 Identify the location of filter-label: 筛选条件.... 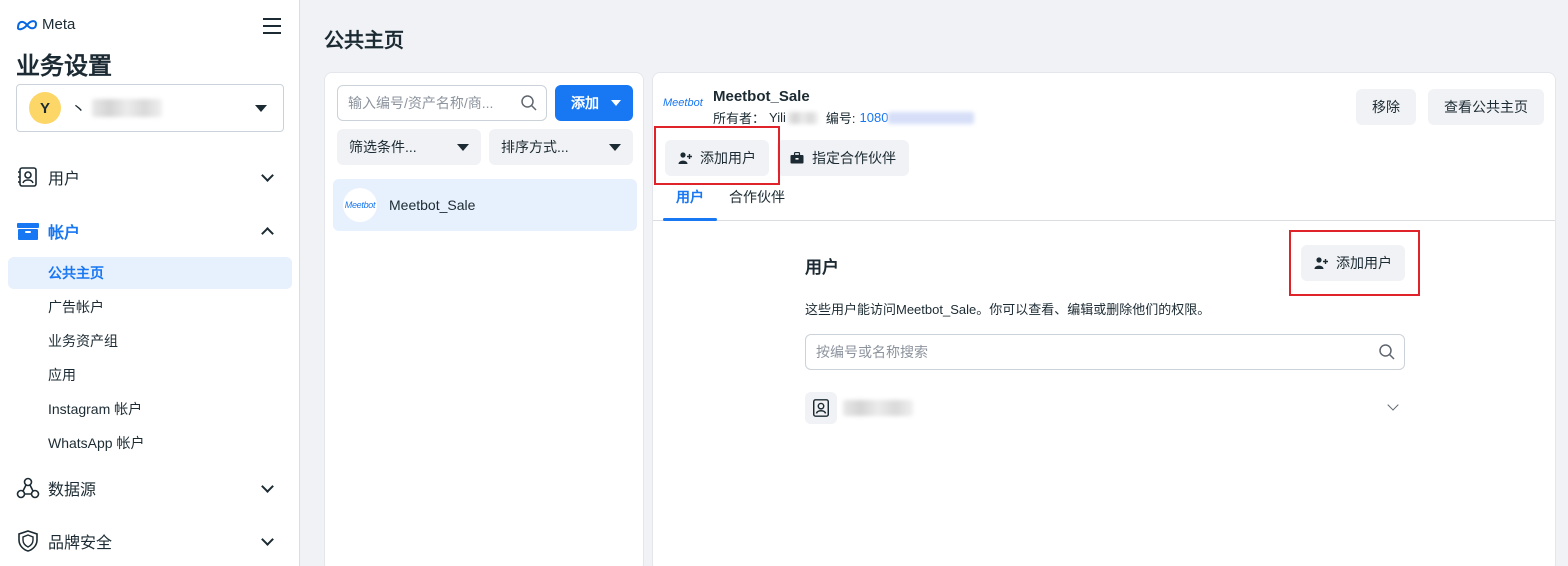
(383, 147).